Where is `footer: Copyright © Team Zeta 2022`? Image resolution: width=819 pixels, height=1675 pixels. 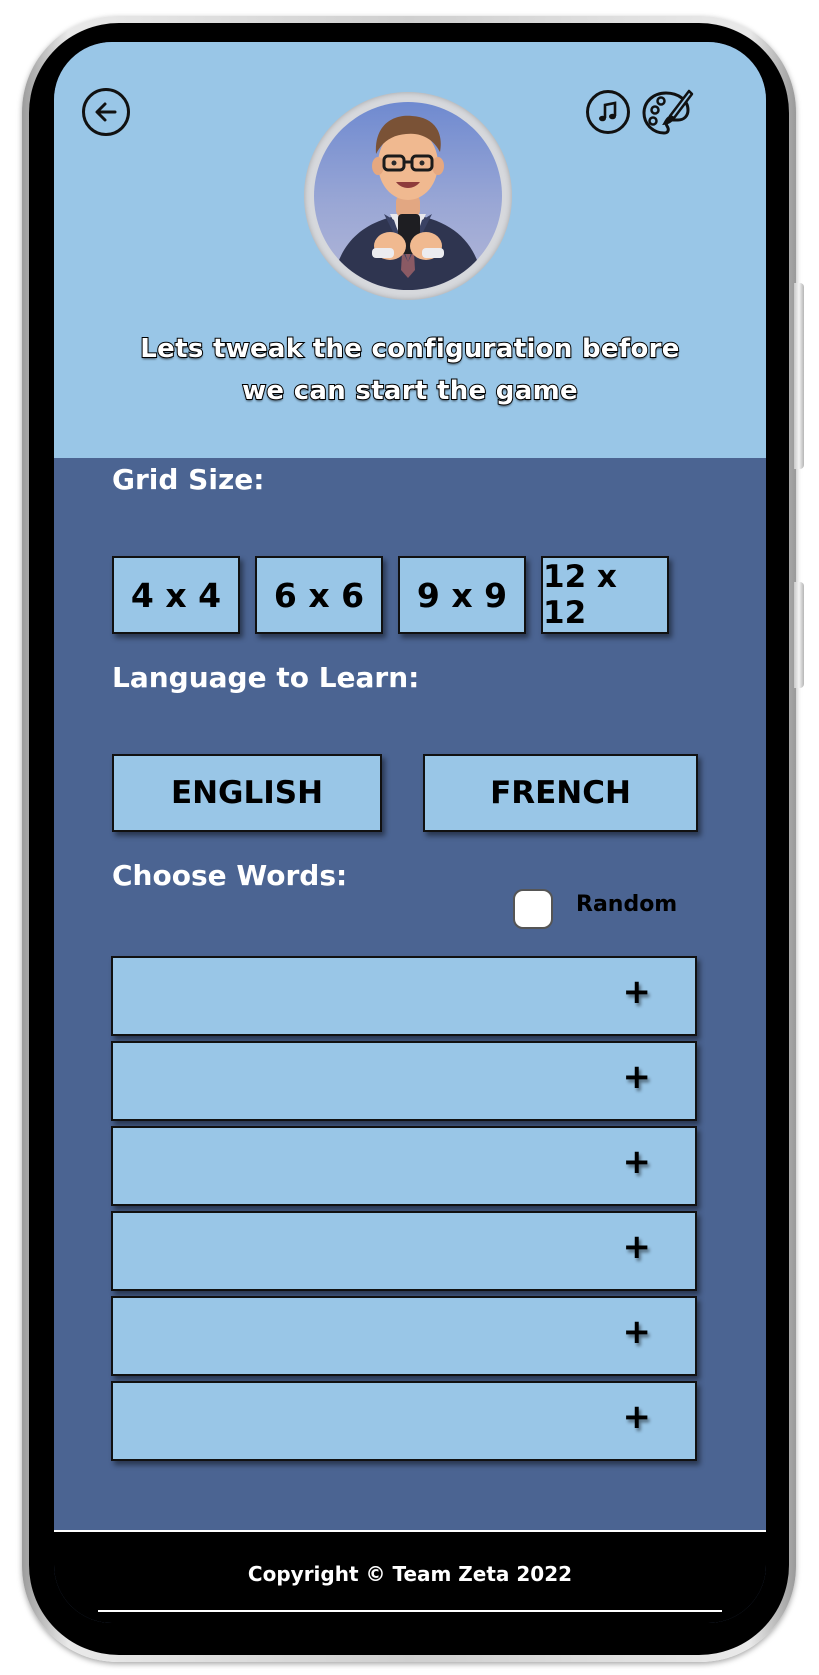 footer: Copyright © Team Zeta 2022 is located at coordinates (410, 1576).